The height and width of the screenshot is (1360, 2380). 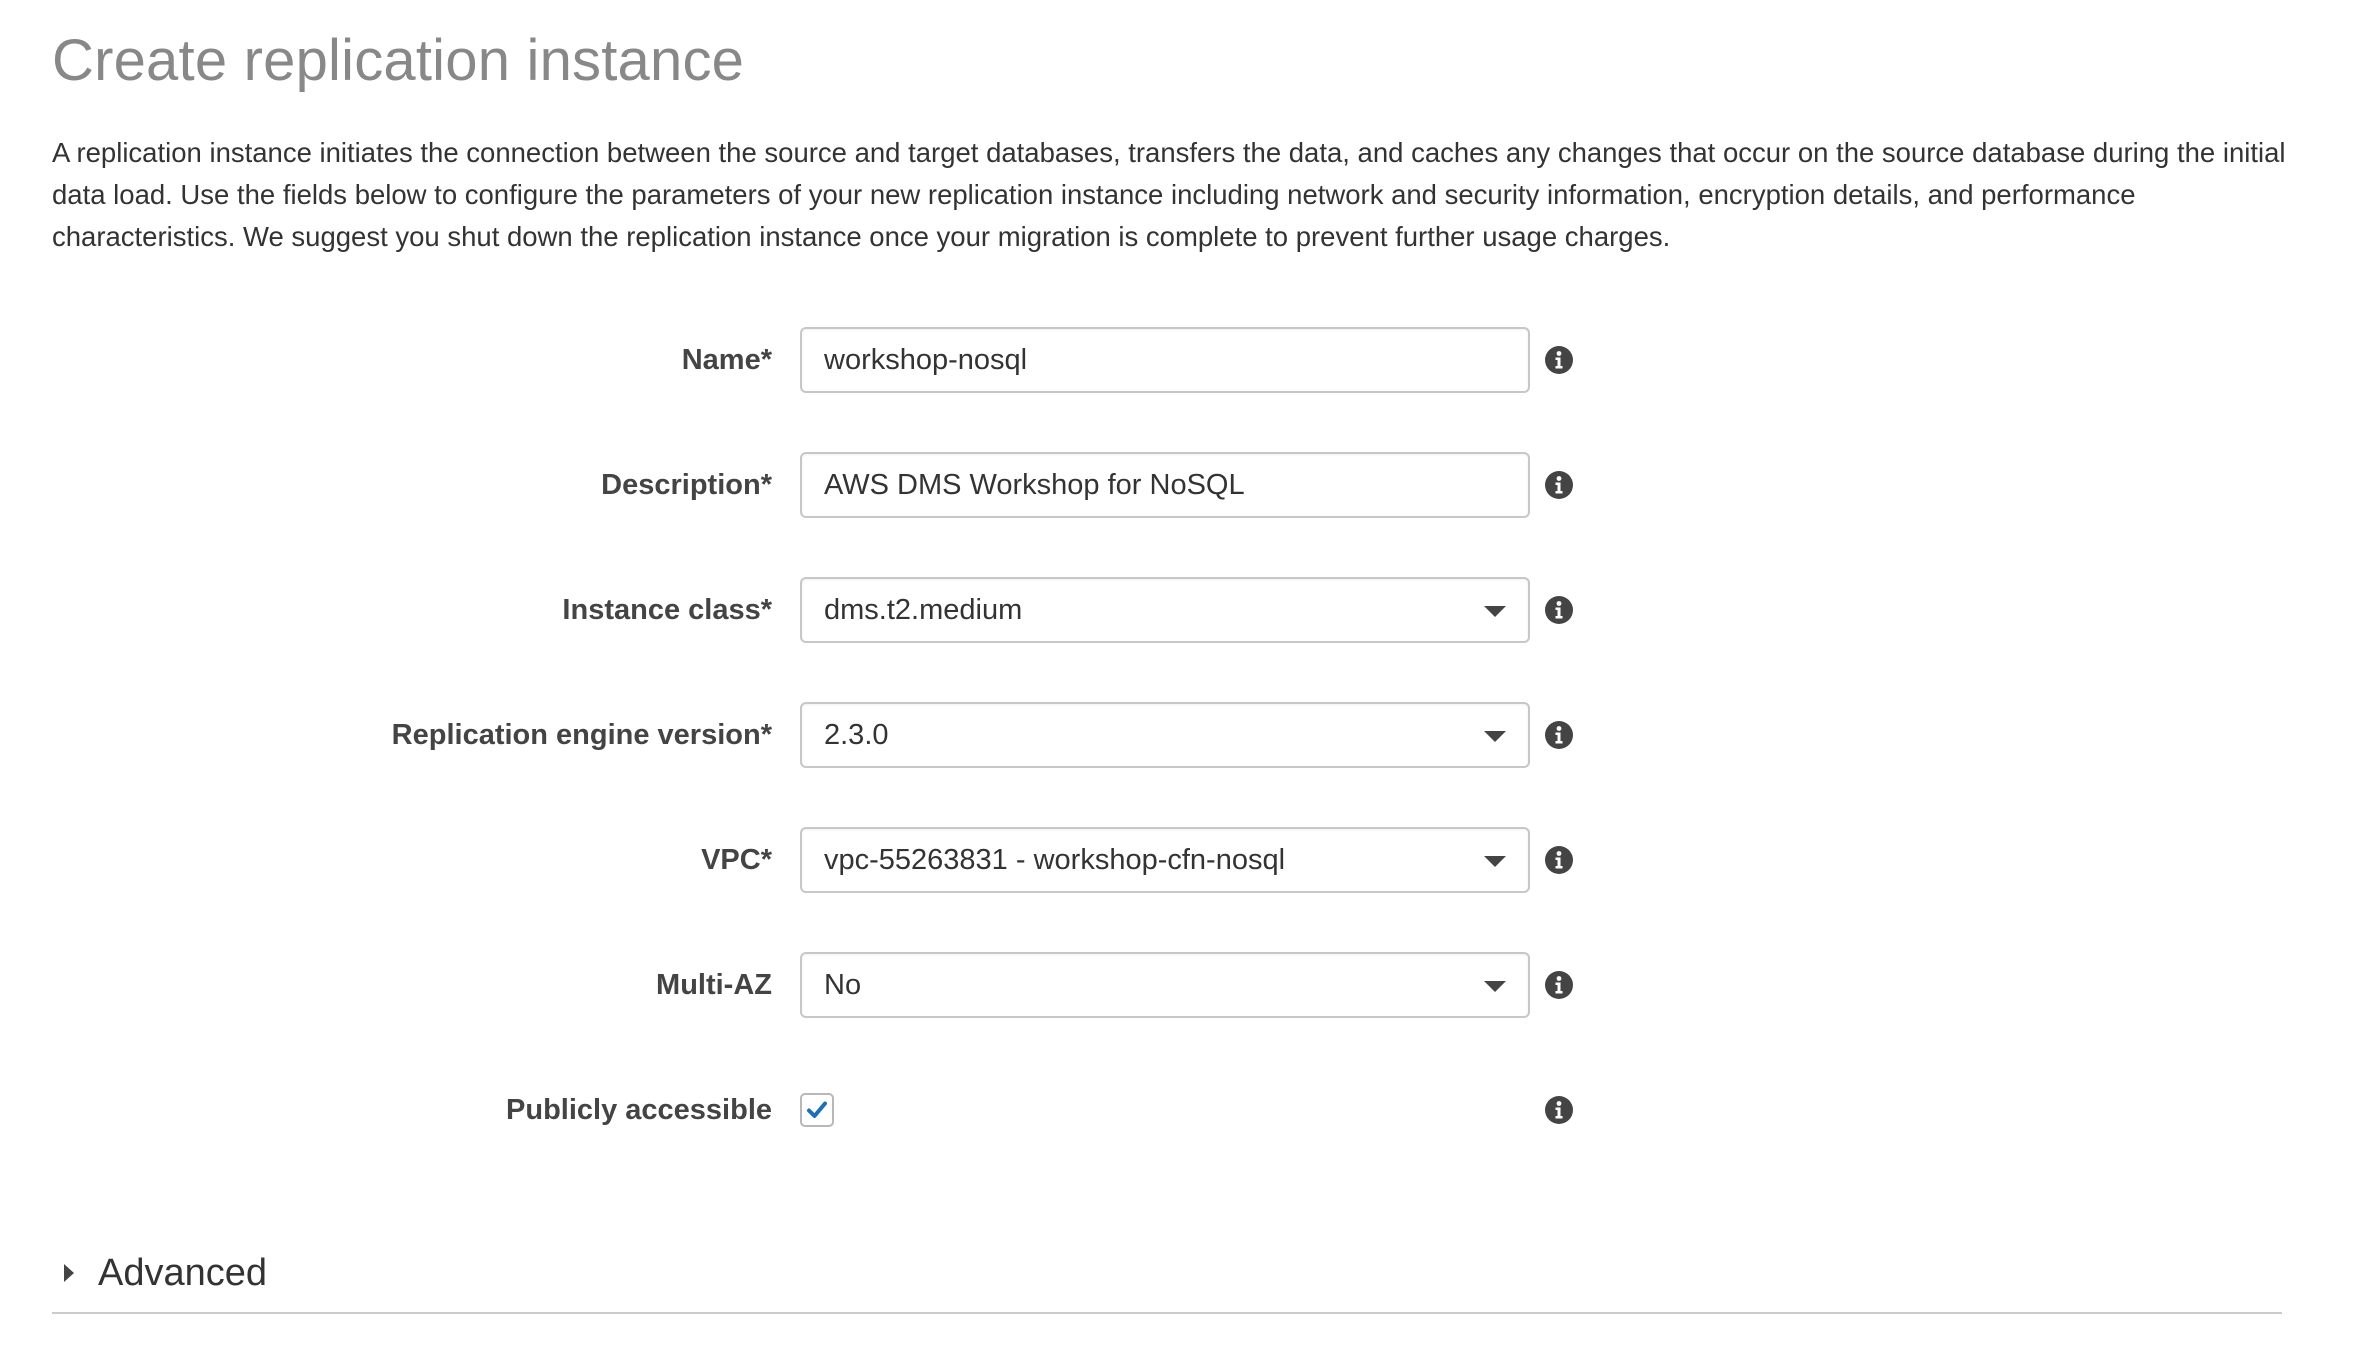 I want to click on instance-class-row: Instance class* dms.t2.medium, so click(x=852, y=610).